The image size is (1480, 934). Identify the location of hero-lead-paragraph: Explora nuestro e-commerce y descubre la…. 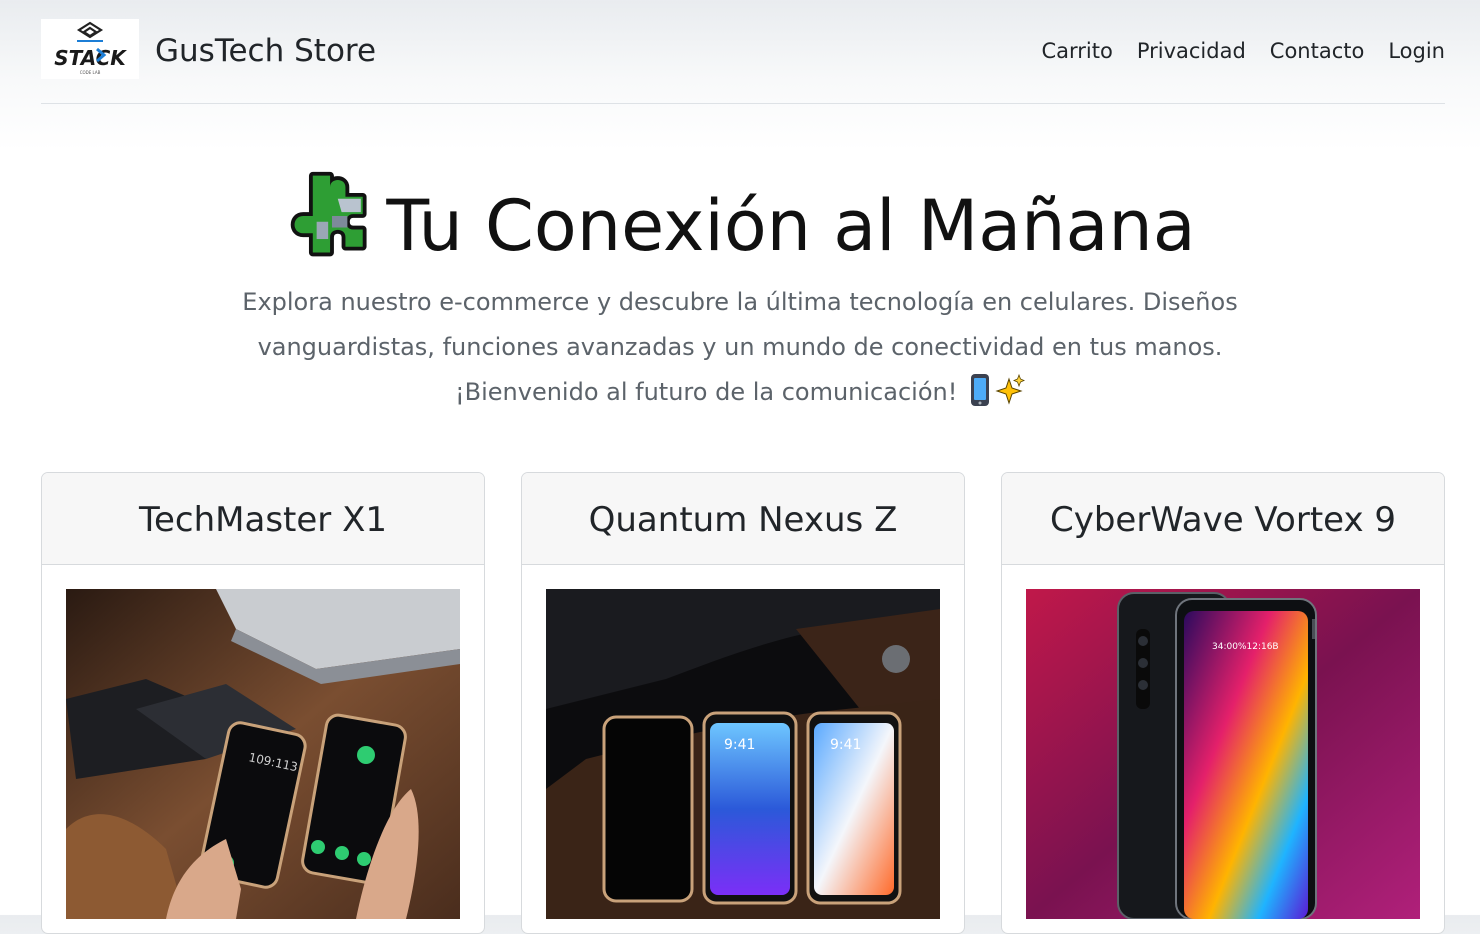
(740, 347).